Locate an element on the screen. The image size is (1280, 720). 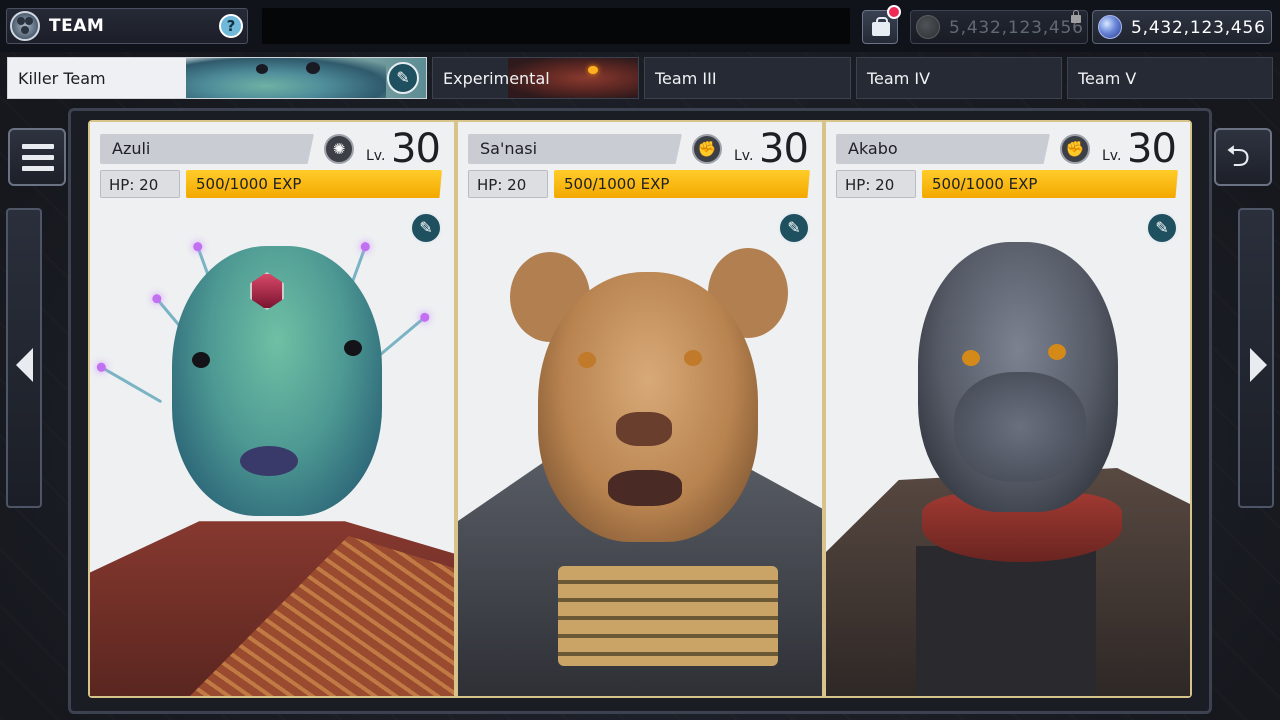
previous-page-button is located at coordinates (24, 358).